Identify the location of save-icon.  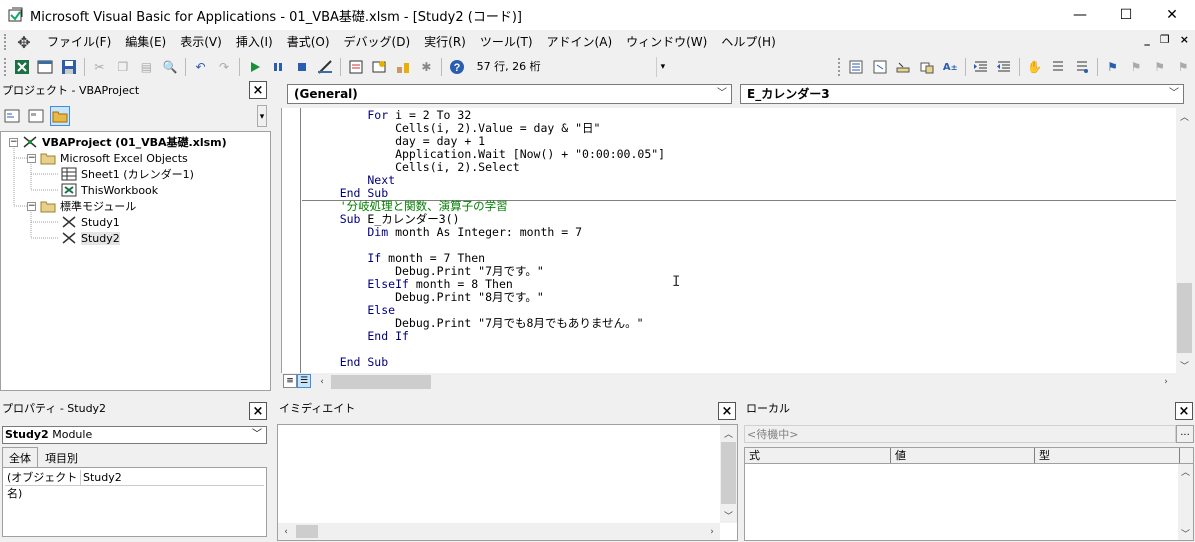
(69, 67).